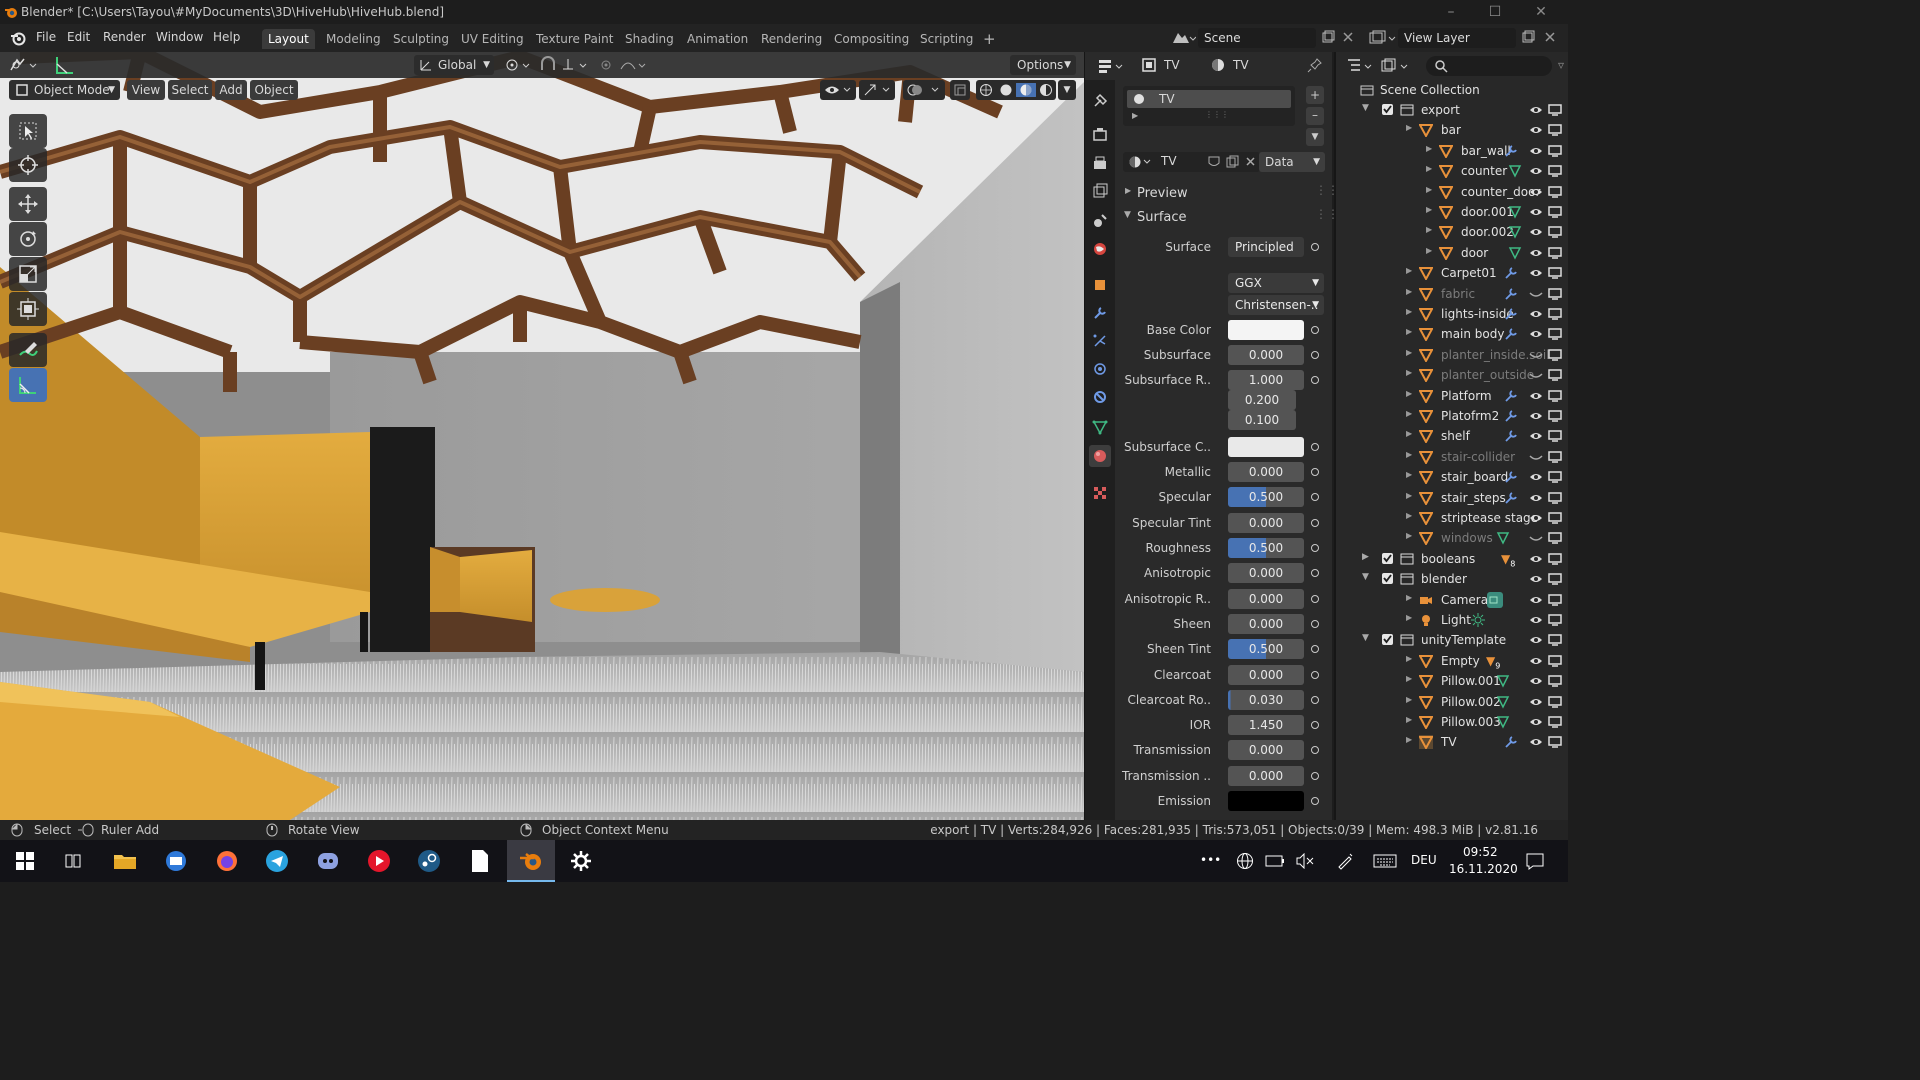 The height and width of the screenshot is (1080, 1920). What do you see at coordinates (1266, 330) in the screenshot?
I see `base-color-field` at bounding box center [1266, 330].